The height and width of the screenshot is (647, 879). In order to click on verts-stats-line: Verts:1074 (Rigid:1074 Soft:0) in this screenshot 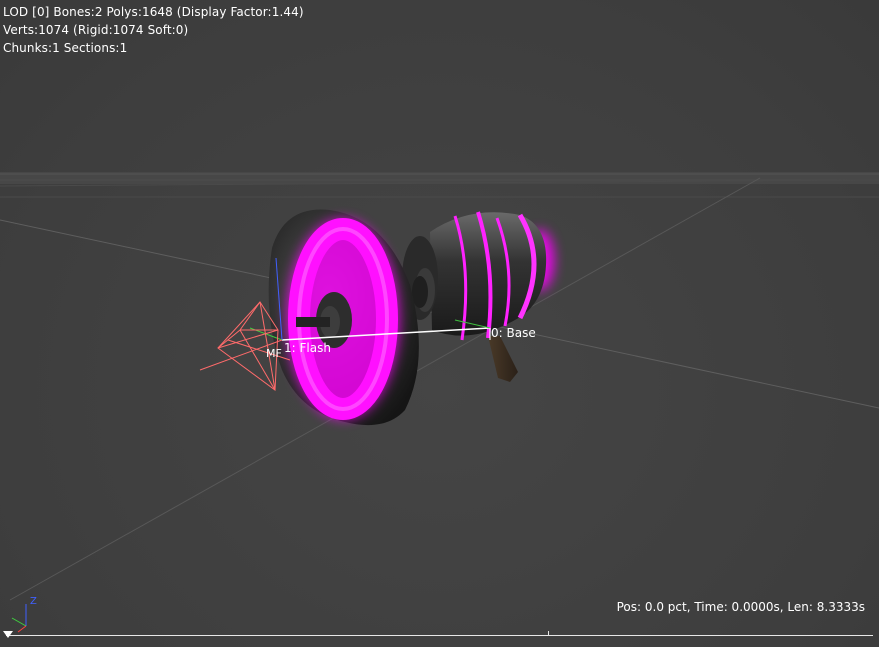, I will do `click(96, 30)`.